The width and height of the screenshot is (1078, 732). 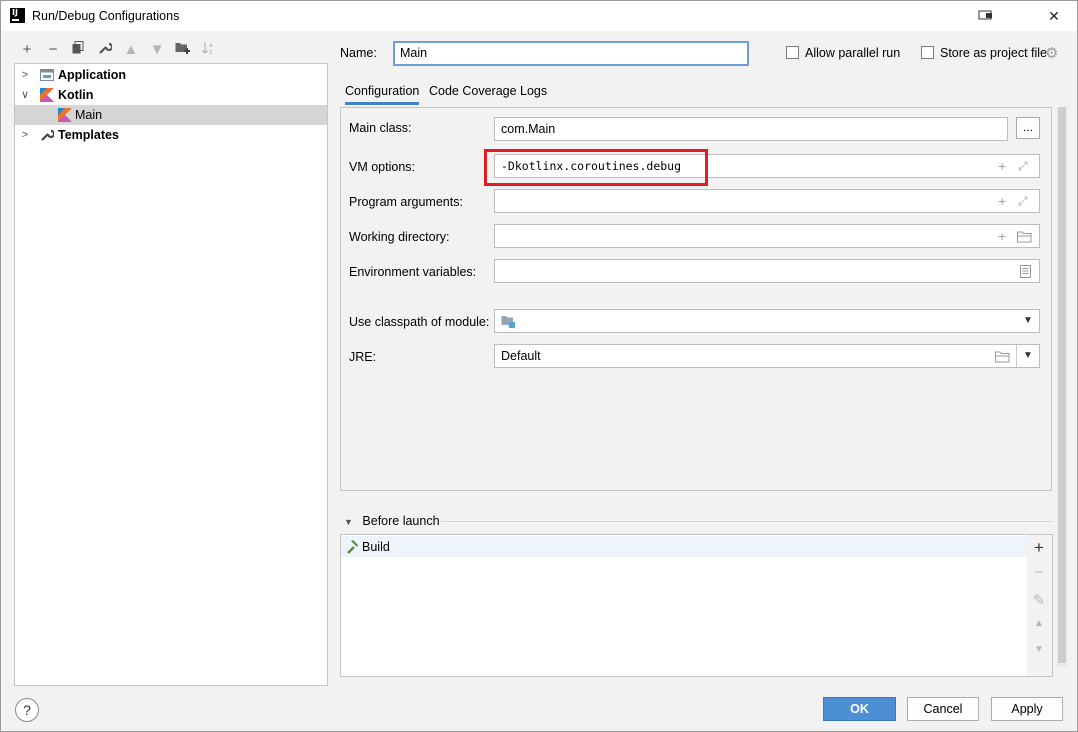 I want to click on copy-icon, so click(x=78, y=50).